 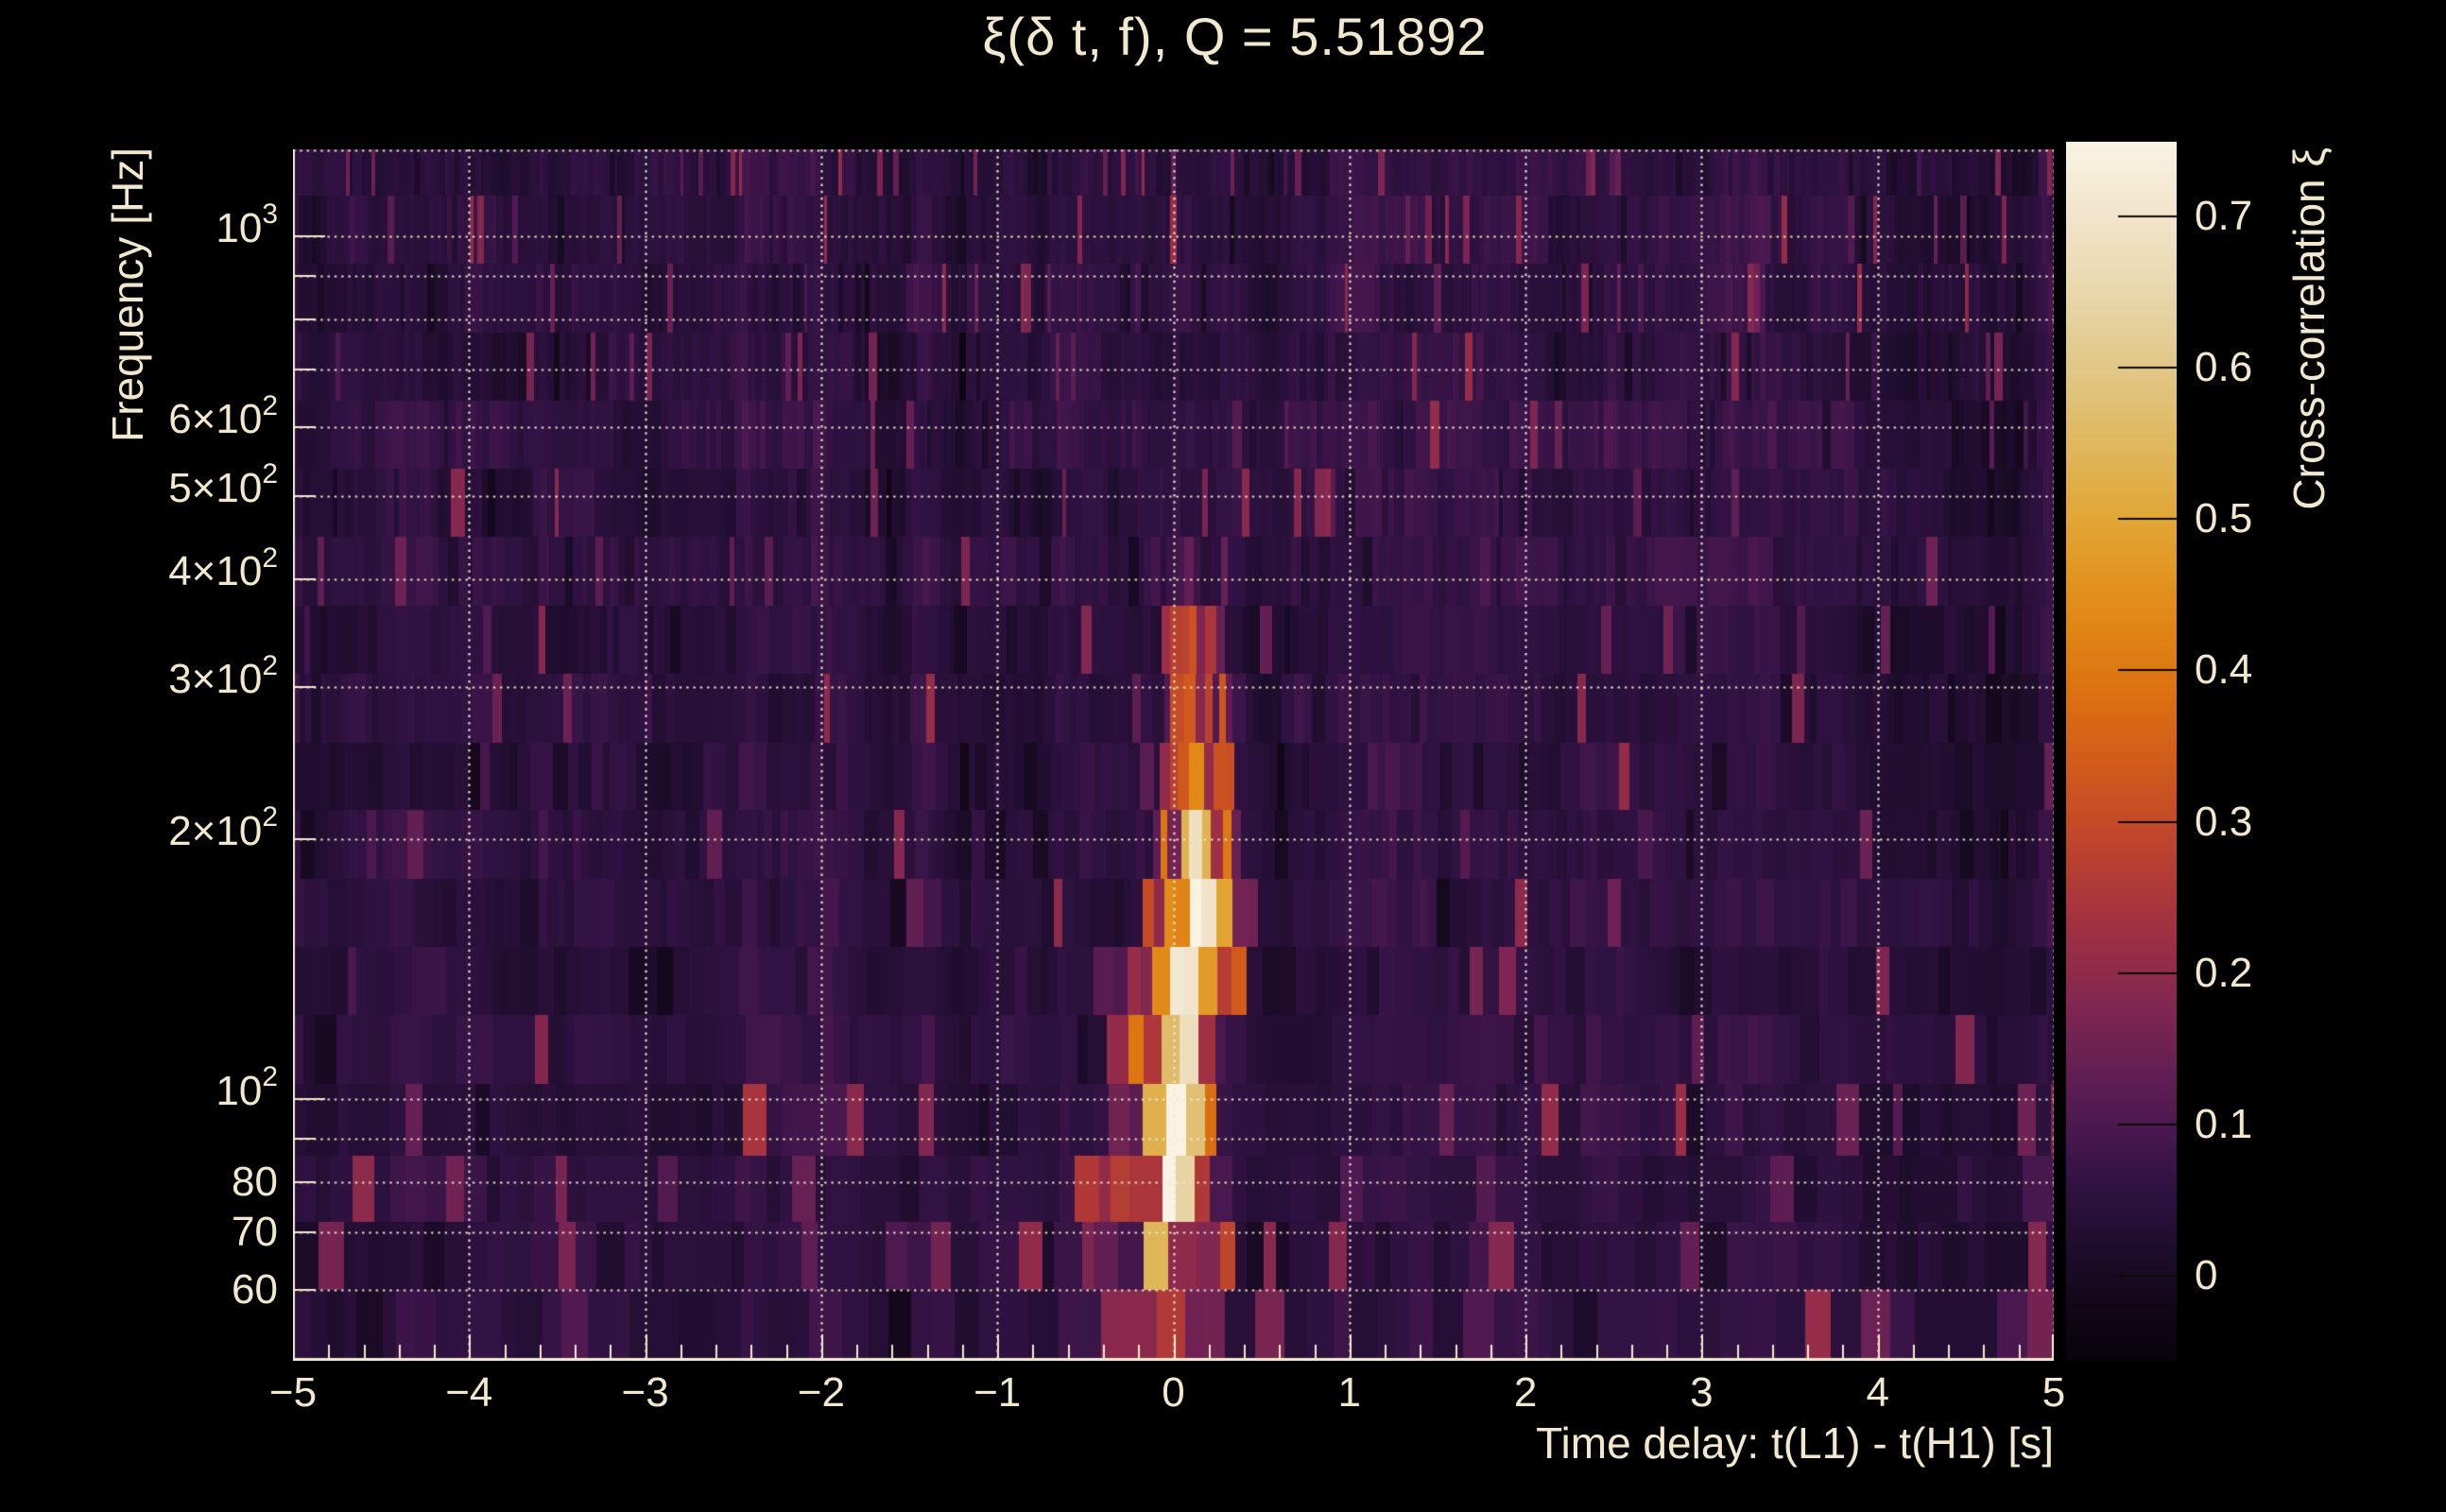 I want to click on x-tick-label: −5, so click(x=293, y=1392).